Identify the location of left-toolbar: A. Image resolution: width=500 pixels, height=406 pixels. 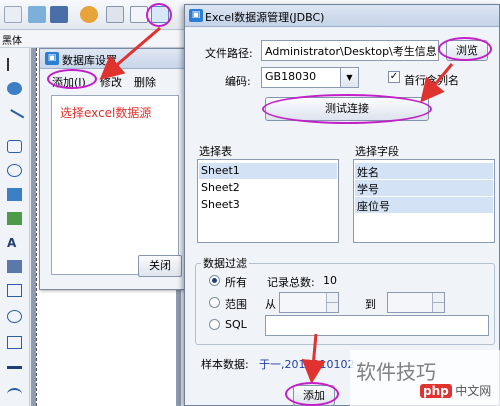
(15, 227).